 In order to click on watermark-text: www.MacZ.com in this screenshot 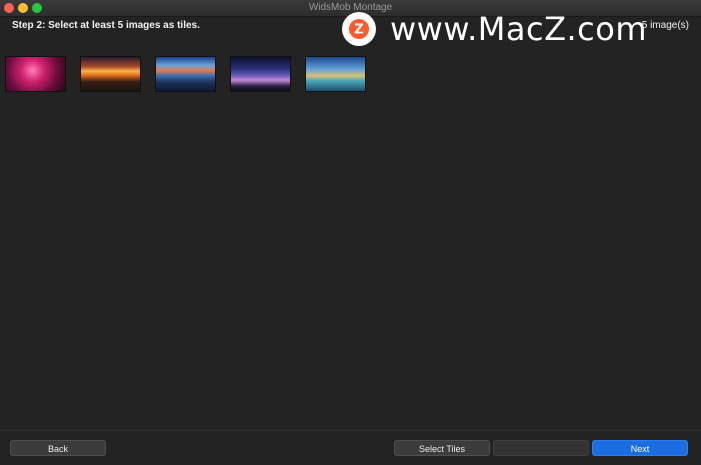, I will do `click(518, 29)`.